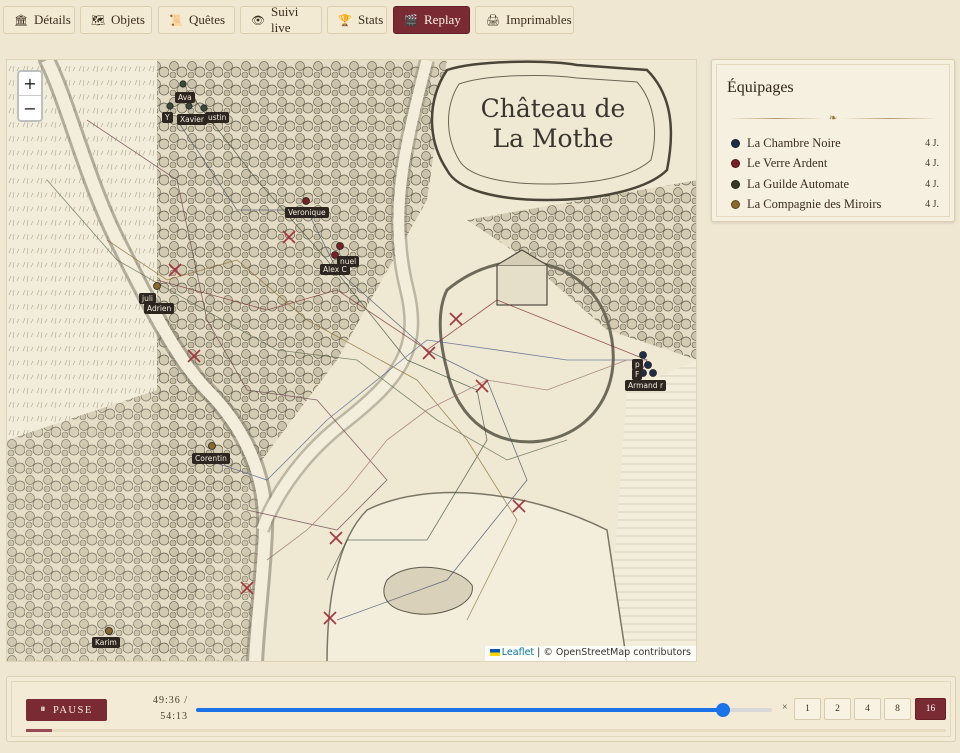 This screenshot has width=960, height=753. I want to click on scroll-icon: 📜, so click(176, 20).